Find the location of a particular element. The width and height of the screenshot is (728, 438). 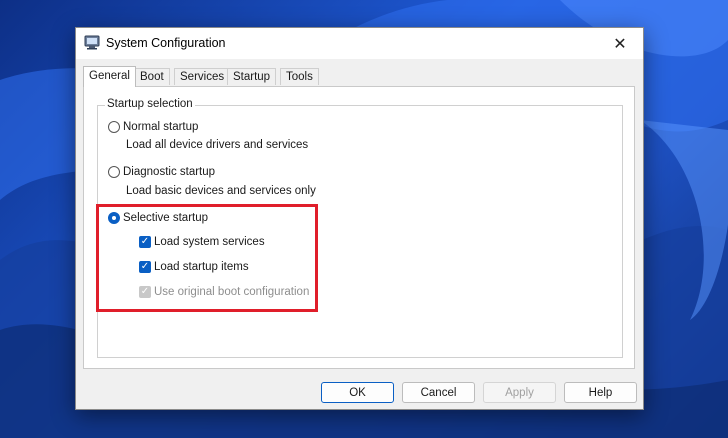

tab-services: Services is located at coordinates (202, 76).